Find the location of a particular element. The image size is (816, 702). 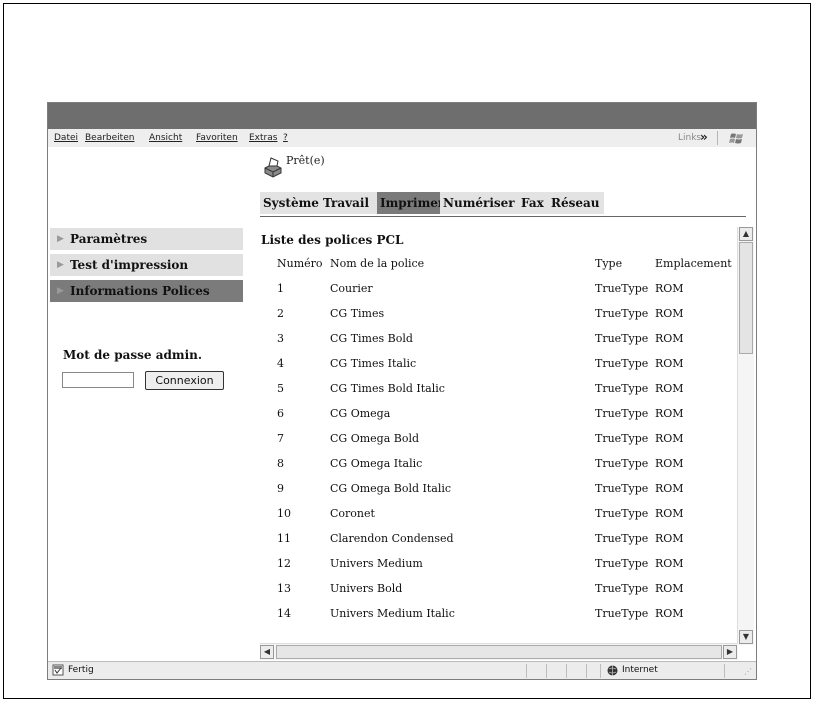

font-name: Coronet is located at coordinates (352, 513).